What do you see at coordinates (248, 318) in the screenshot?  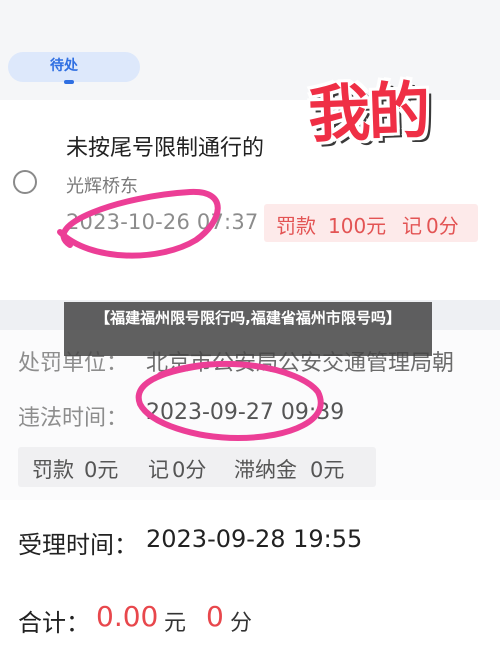 I see `article-title-text: 【福建福州限号限行吗,福建省福州市限号吗】` at bounding box center [248, 318].